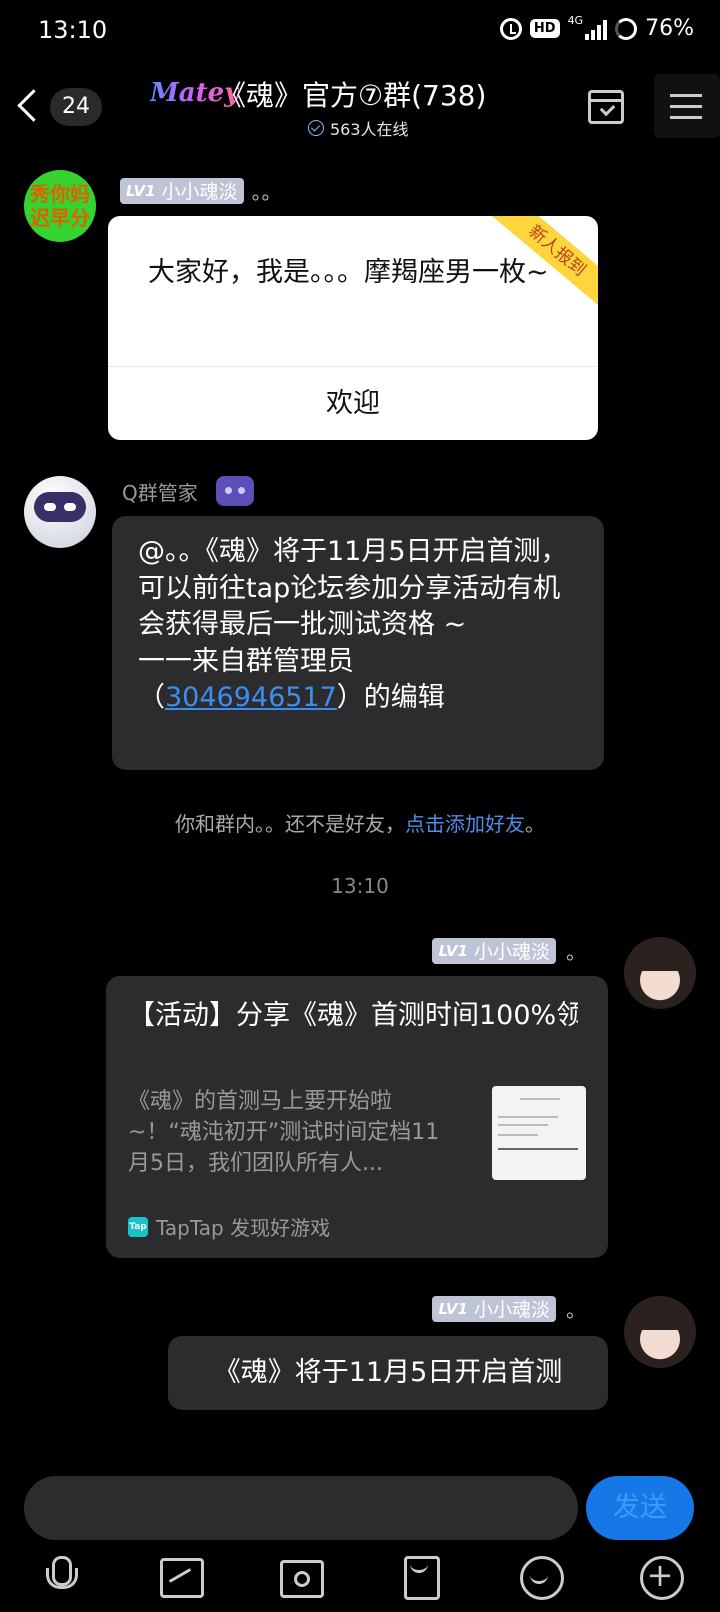 The width and height of the screenshot is (720, 1612). I want to click on avatar-text: 秀你妈 迟早分, so click(60, 206).